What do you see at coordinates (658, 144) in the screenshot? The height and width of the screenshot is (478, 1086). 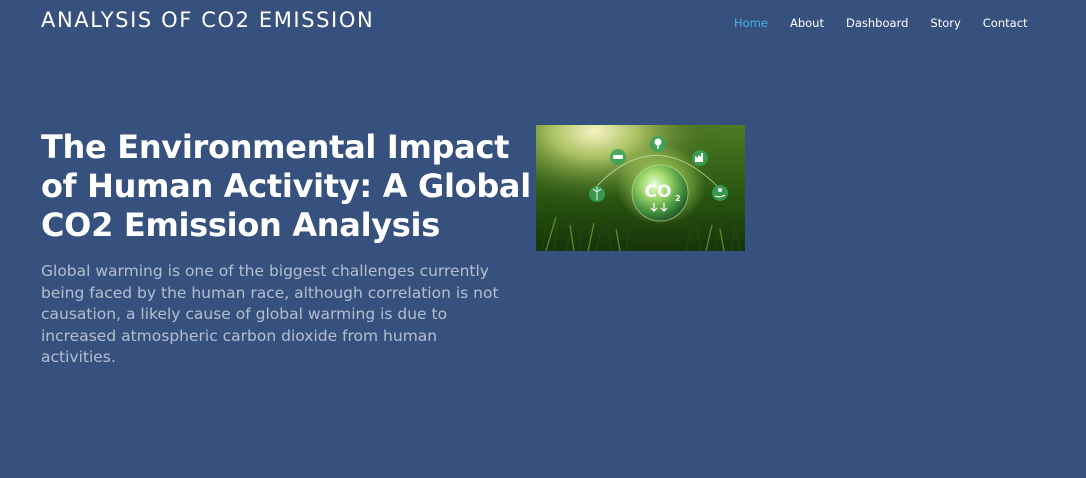 I see `tree-icon` at bounding box center [658, 144].